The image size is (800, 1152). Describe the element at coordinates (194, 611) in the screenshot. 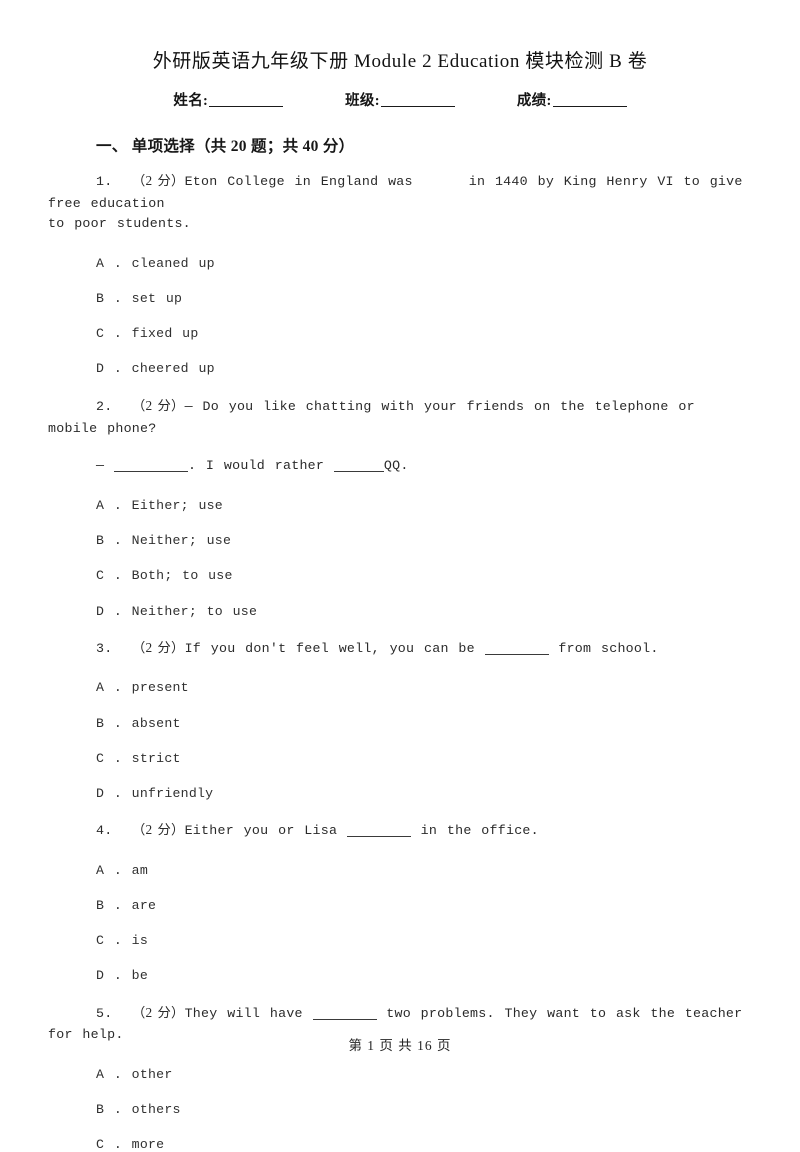

I see `option-text: Neither; to use` at that location.